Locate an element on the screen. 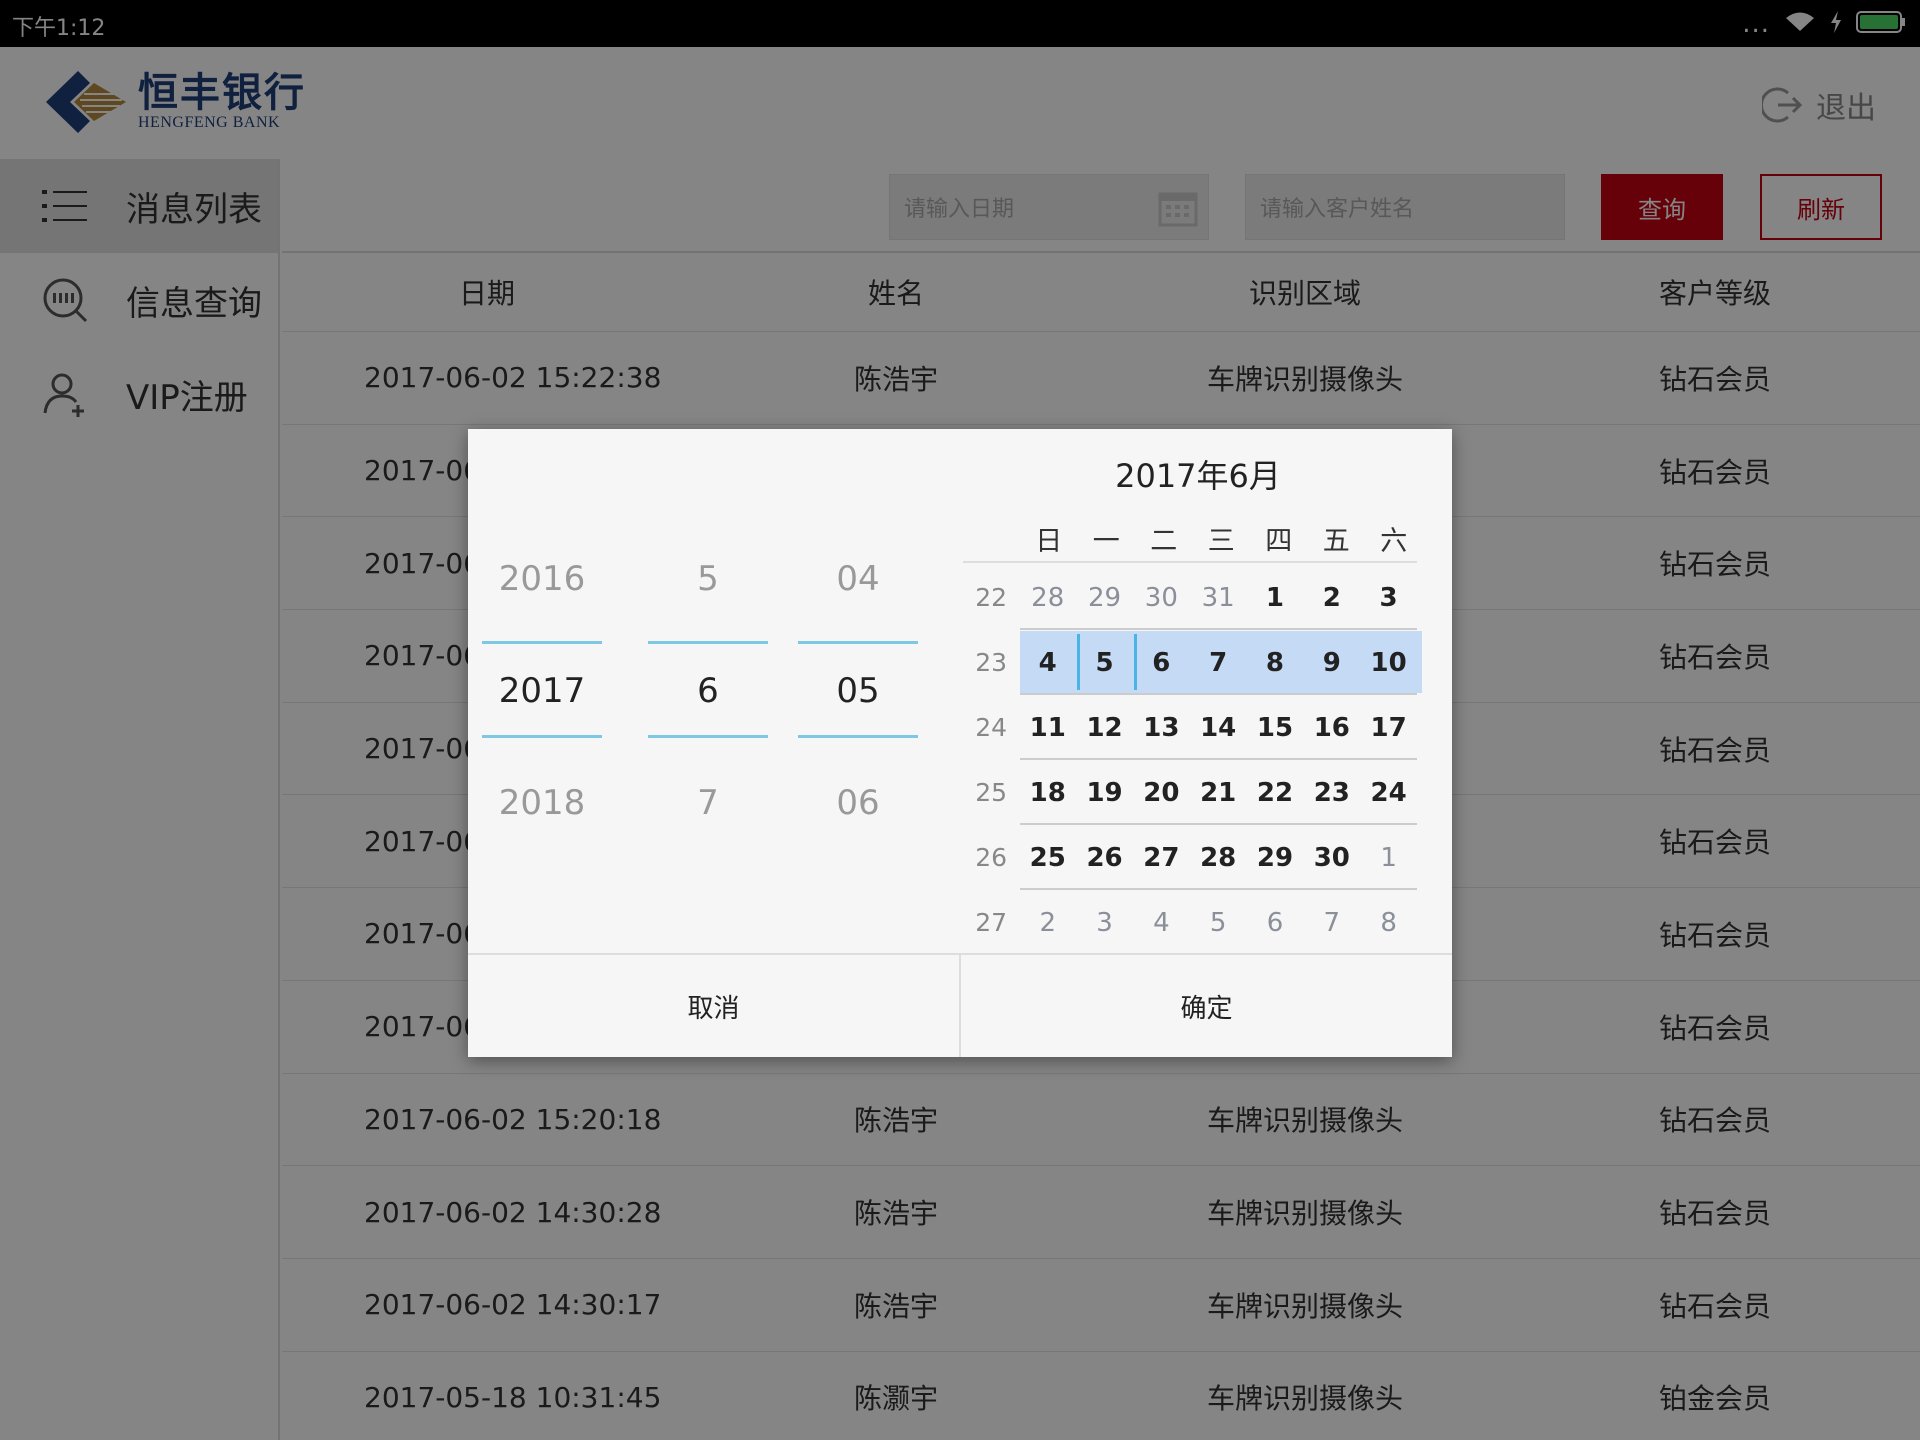 The image size is (1920, 1440). calendar-day: 26 is located at coordinates (1104, 858).